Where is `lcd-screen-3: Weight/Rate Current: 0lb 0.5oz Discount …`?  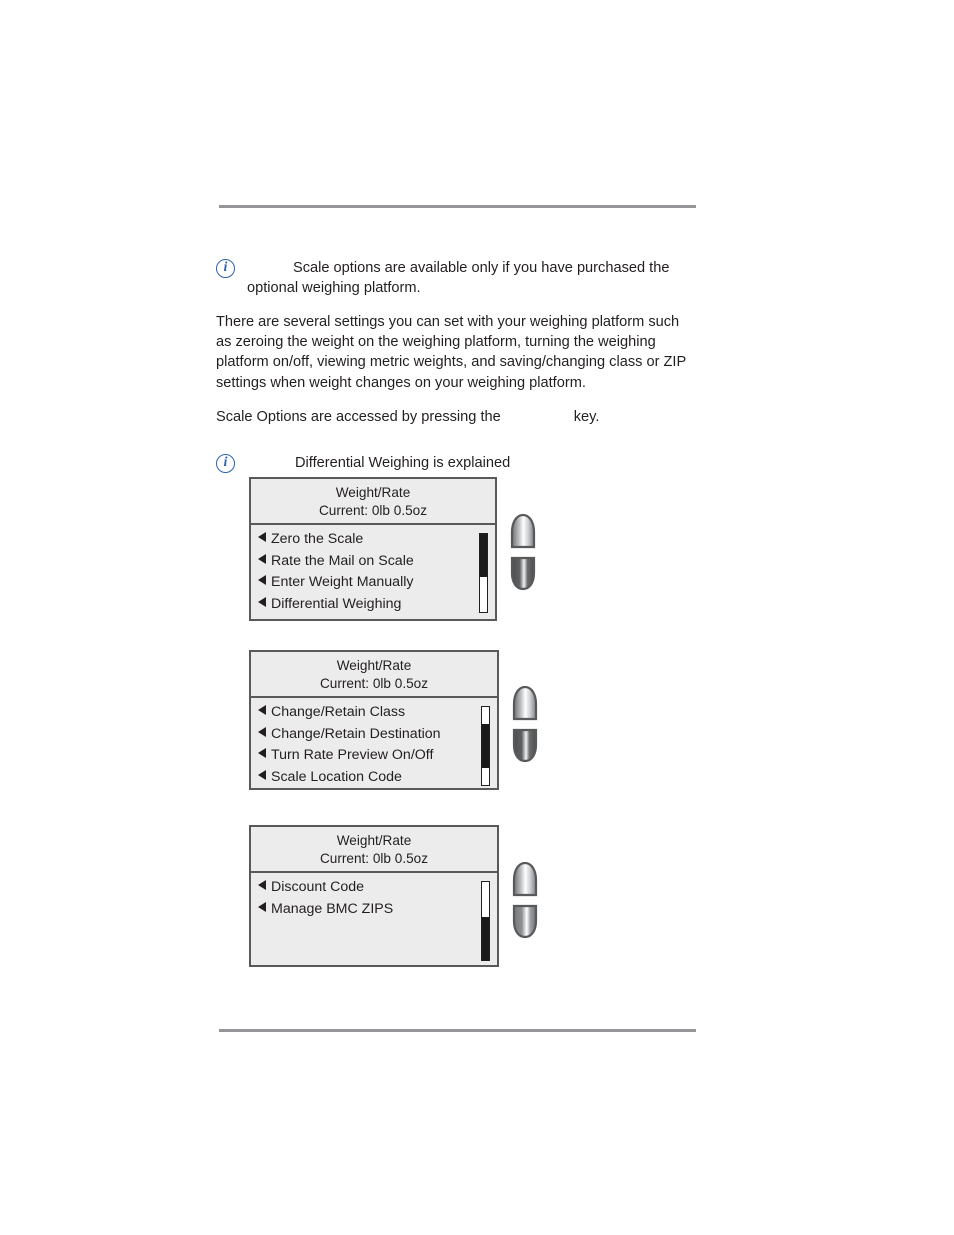
lcd-screen-3: Weight/Rate Current: 0lb 0.5oz Discount … is located at coordinates (374, 896).